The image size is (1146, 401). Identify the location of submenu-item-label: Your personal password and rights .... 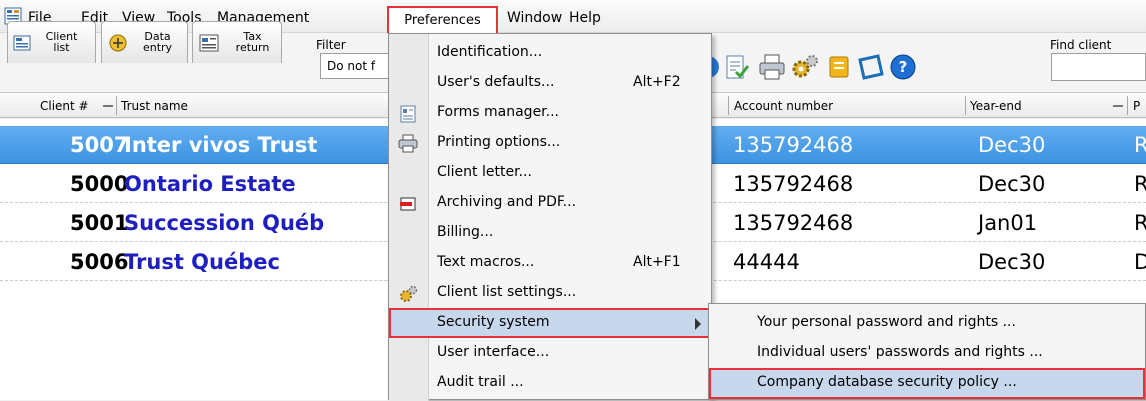
(886, 322).